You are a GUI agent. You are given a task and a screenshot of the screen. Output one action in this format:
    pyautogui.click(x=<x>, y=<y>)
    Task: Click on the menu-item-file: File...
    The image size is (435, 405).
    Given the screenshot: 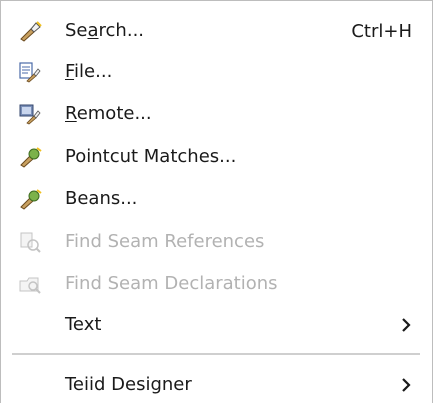 What is the action you would take?
    pyautogui.click(x=216, y=72)
    